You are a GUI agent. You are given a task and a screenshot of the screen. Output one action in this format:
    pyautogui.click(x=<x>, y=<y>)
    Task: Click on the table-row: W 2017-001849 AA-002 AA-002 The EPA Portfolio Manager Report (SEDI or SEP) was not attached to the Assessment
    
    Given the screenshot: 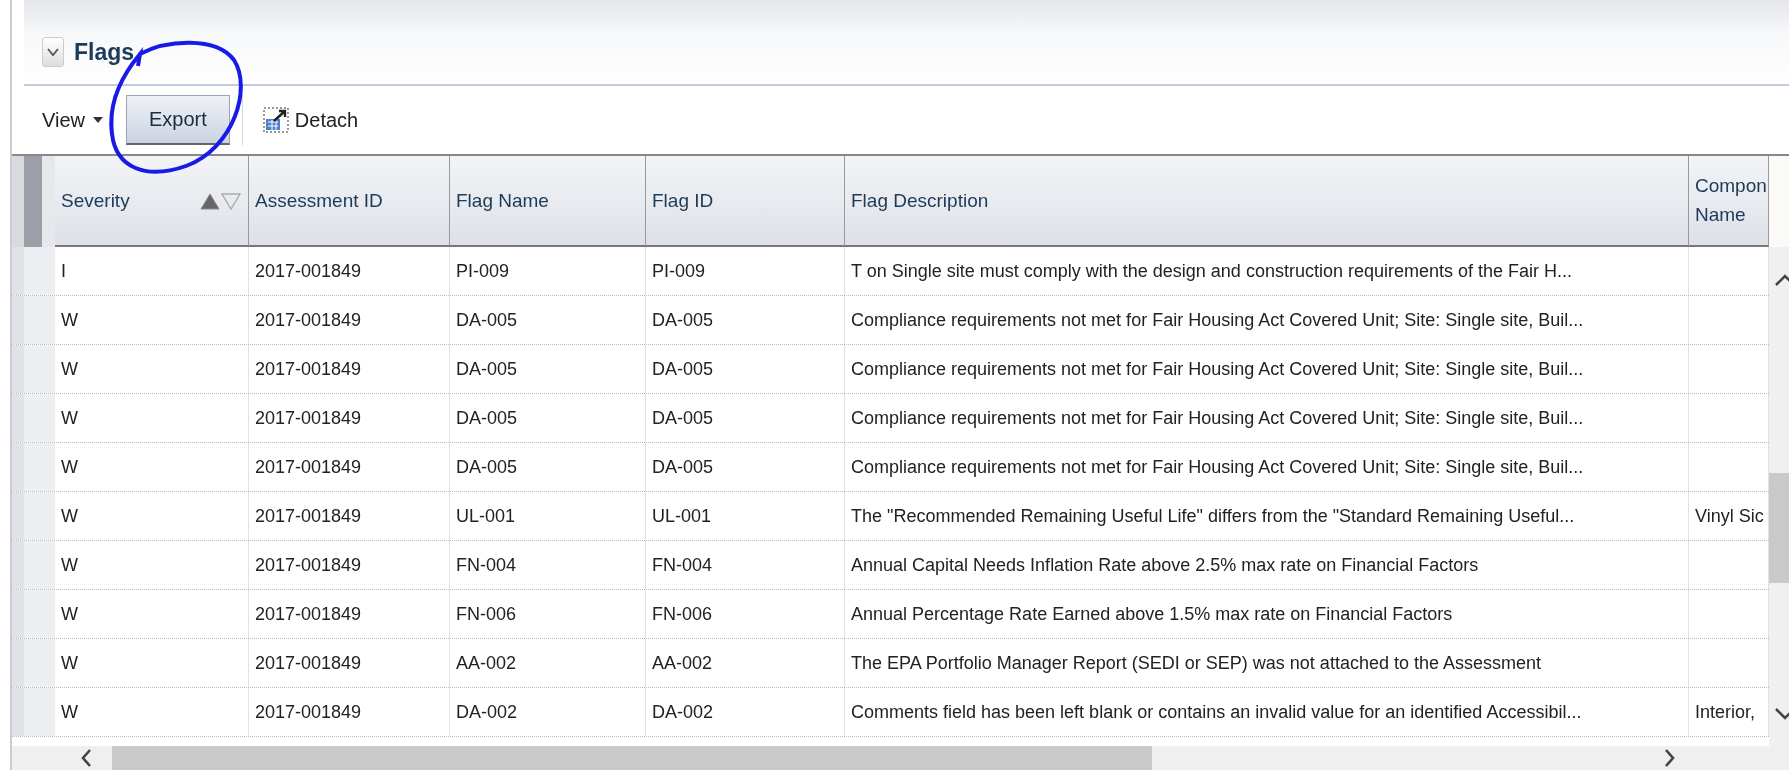 What is the action you would take?
    pyautogui.click(x=890, y=663)
    